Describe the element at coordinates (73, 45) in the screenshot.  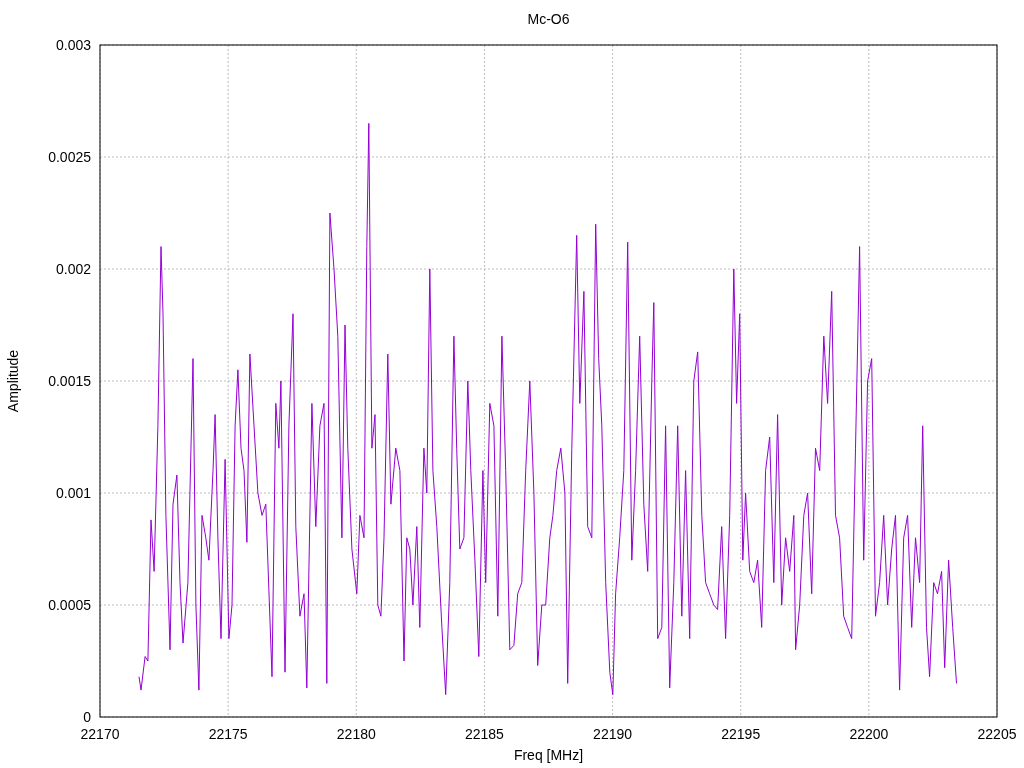
I see `tick-label: 0.003` at that location.